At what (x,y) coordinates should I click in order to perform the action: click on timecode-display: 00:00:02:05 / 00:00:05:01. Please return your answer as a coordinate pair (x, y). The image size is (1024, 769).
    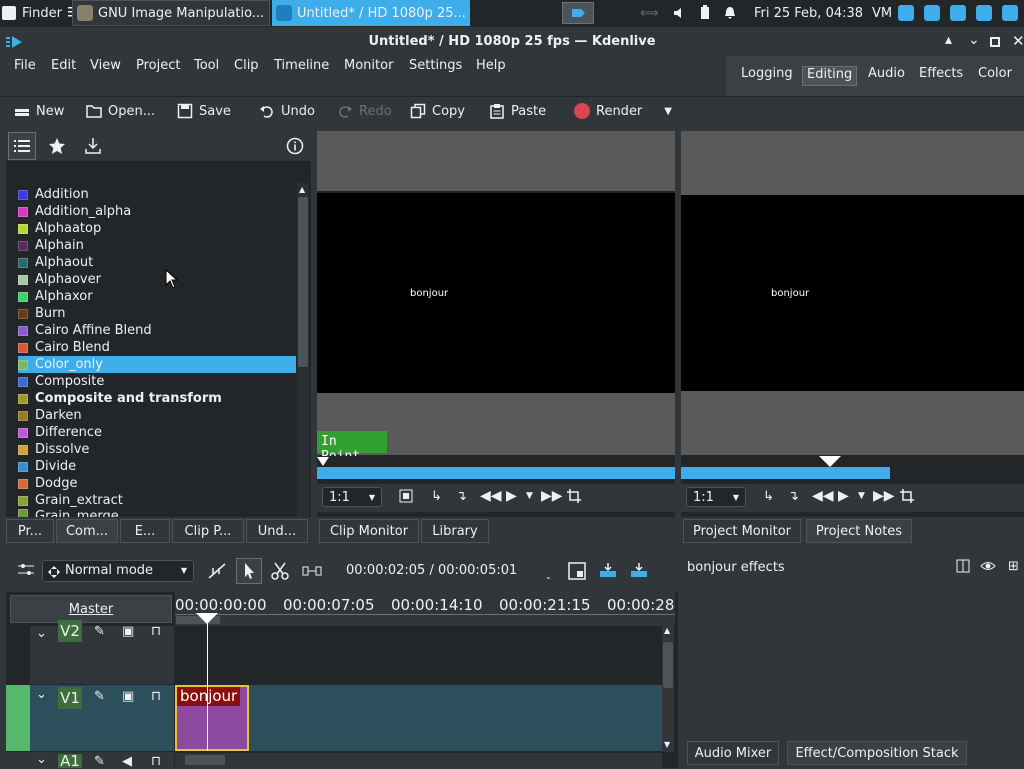
    Looking at the image, I should click on (431, 570).